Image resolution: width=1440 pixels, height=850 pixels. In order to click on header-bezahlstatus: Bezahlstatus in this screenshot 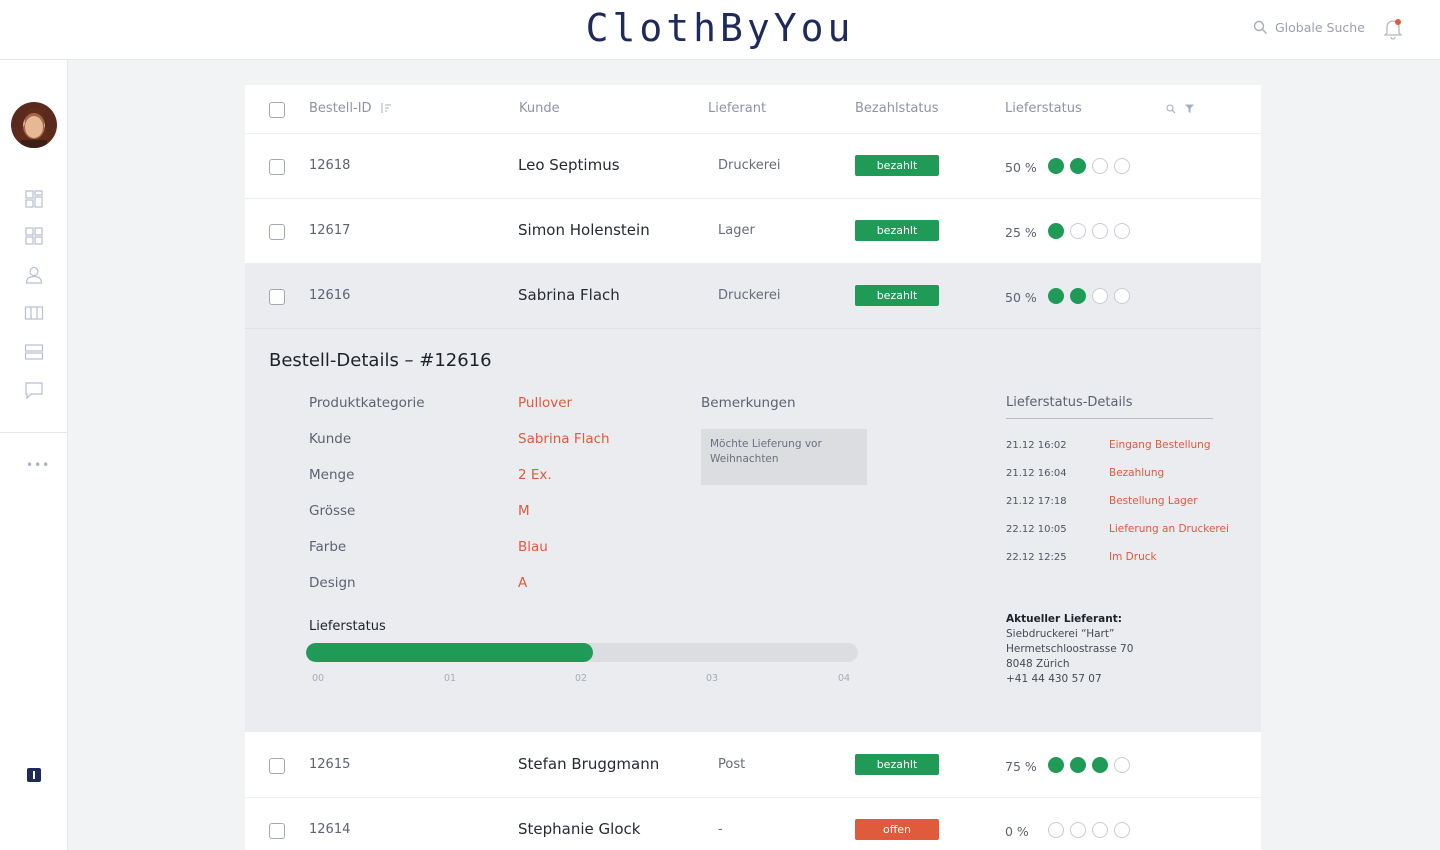, I will do `click(897, 108)`.